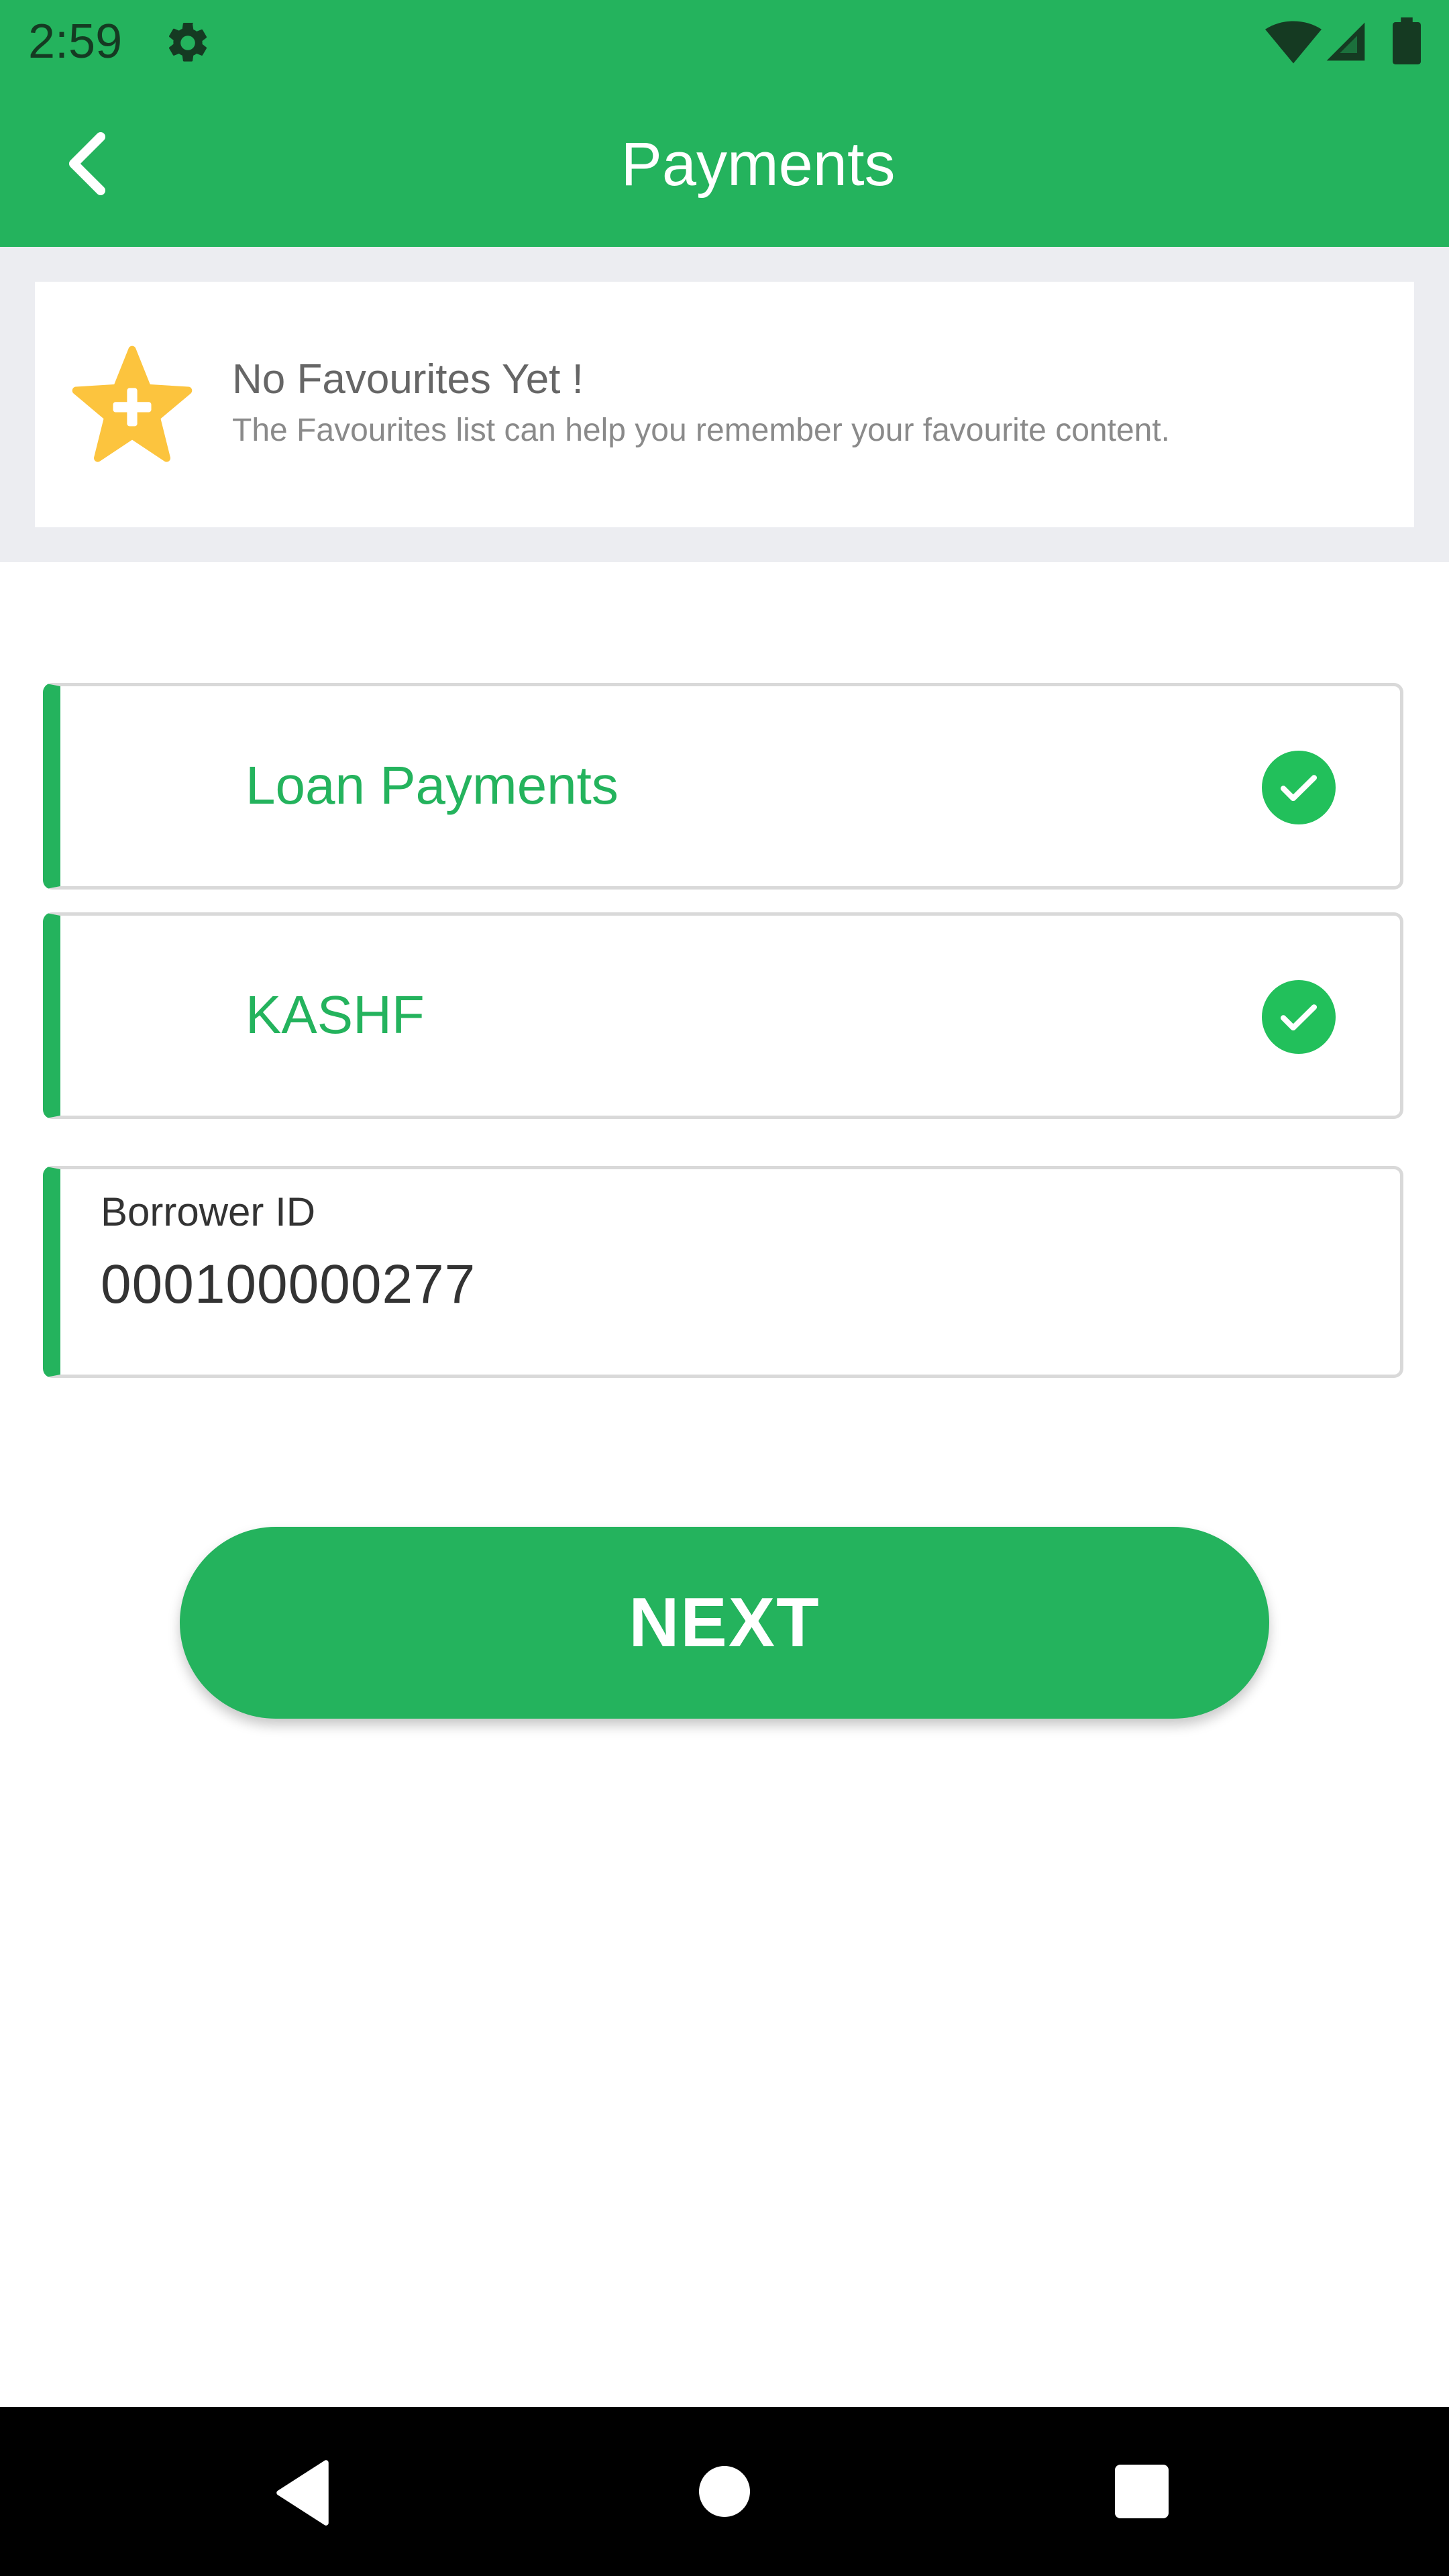 The image size is (1449, 2576). I want to click on back-triangle-icon, so click(302, 2492).